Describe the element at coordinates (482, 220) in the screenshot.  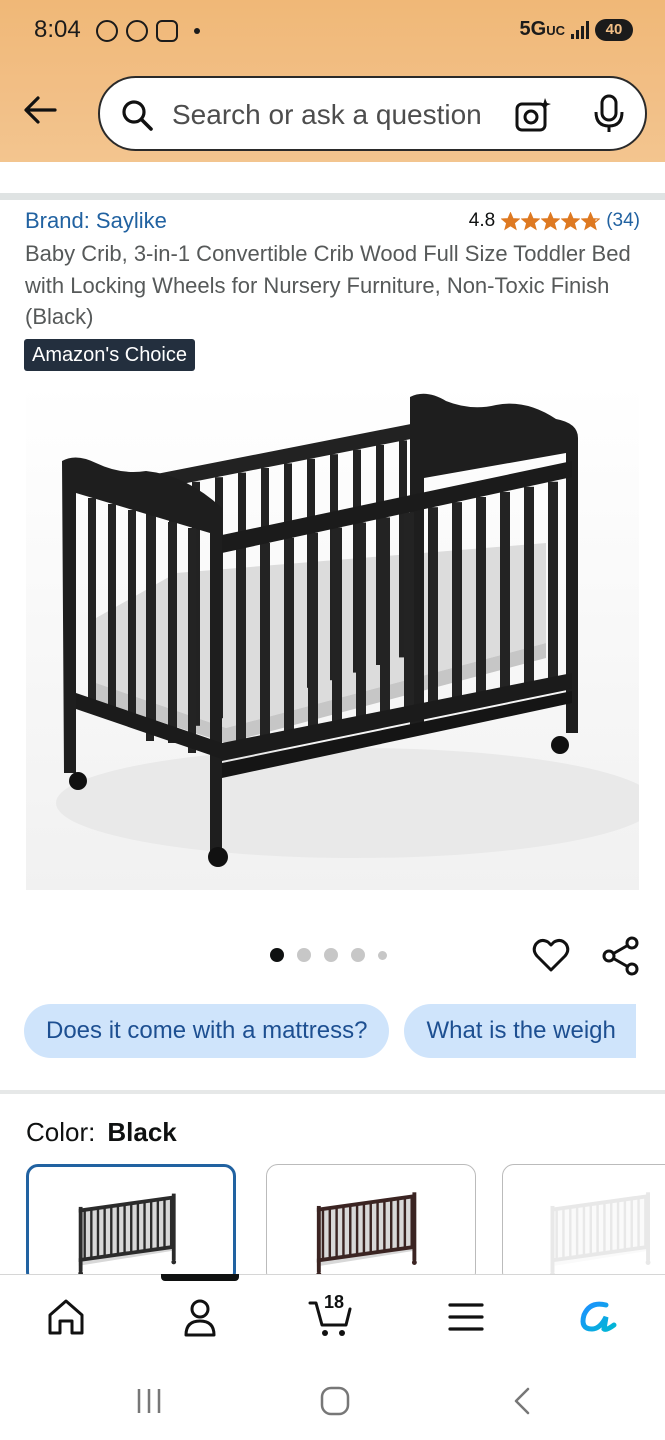
I see `rating-value: 4.8` at that location.